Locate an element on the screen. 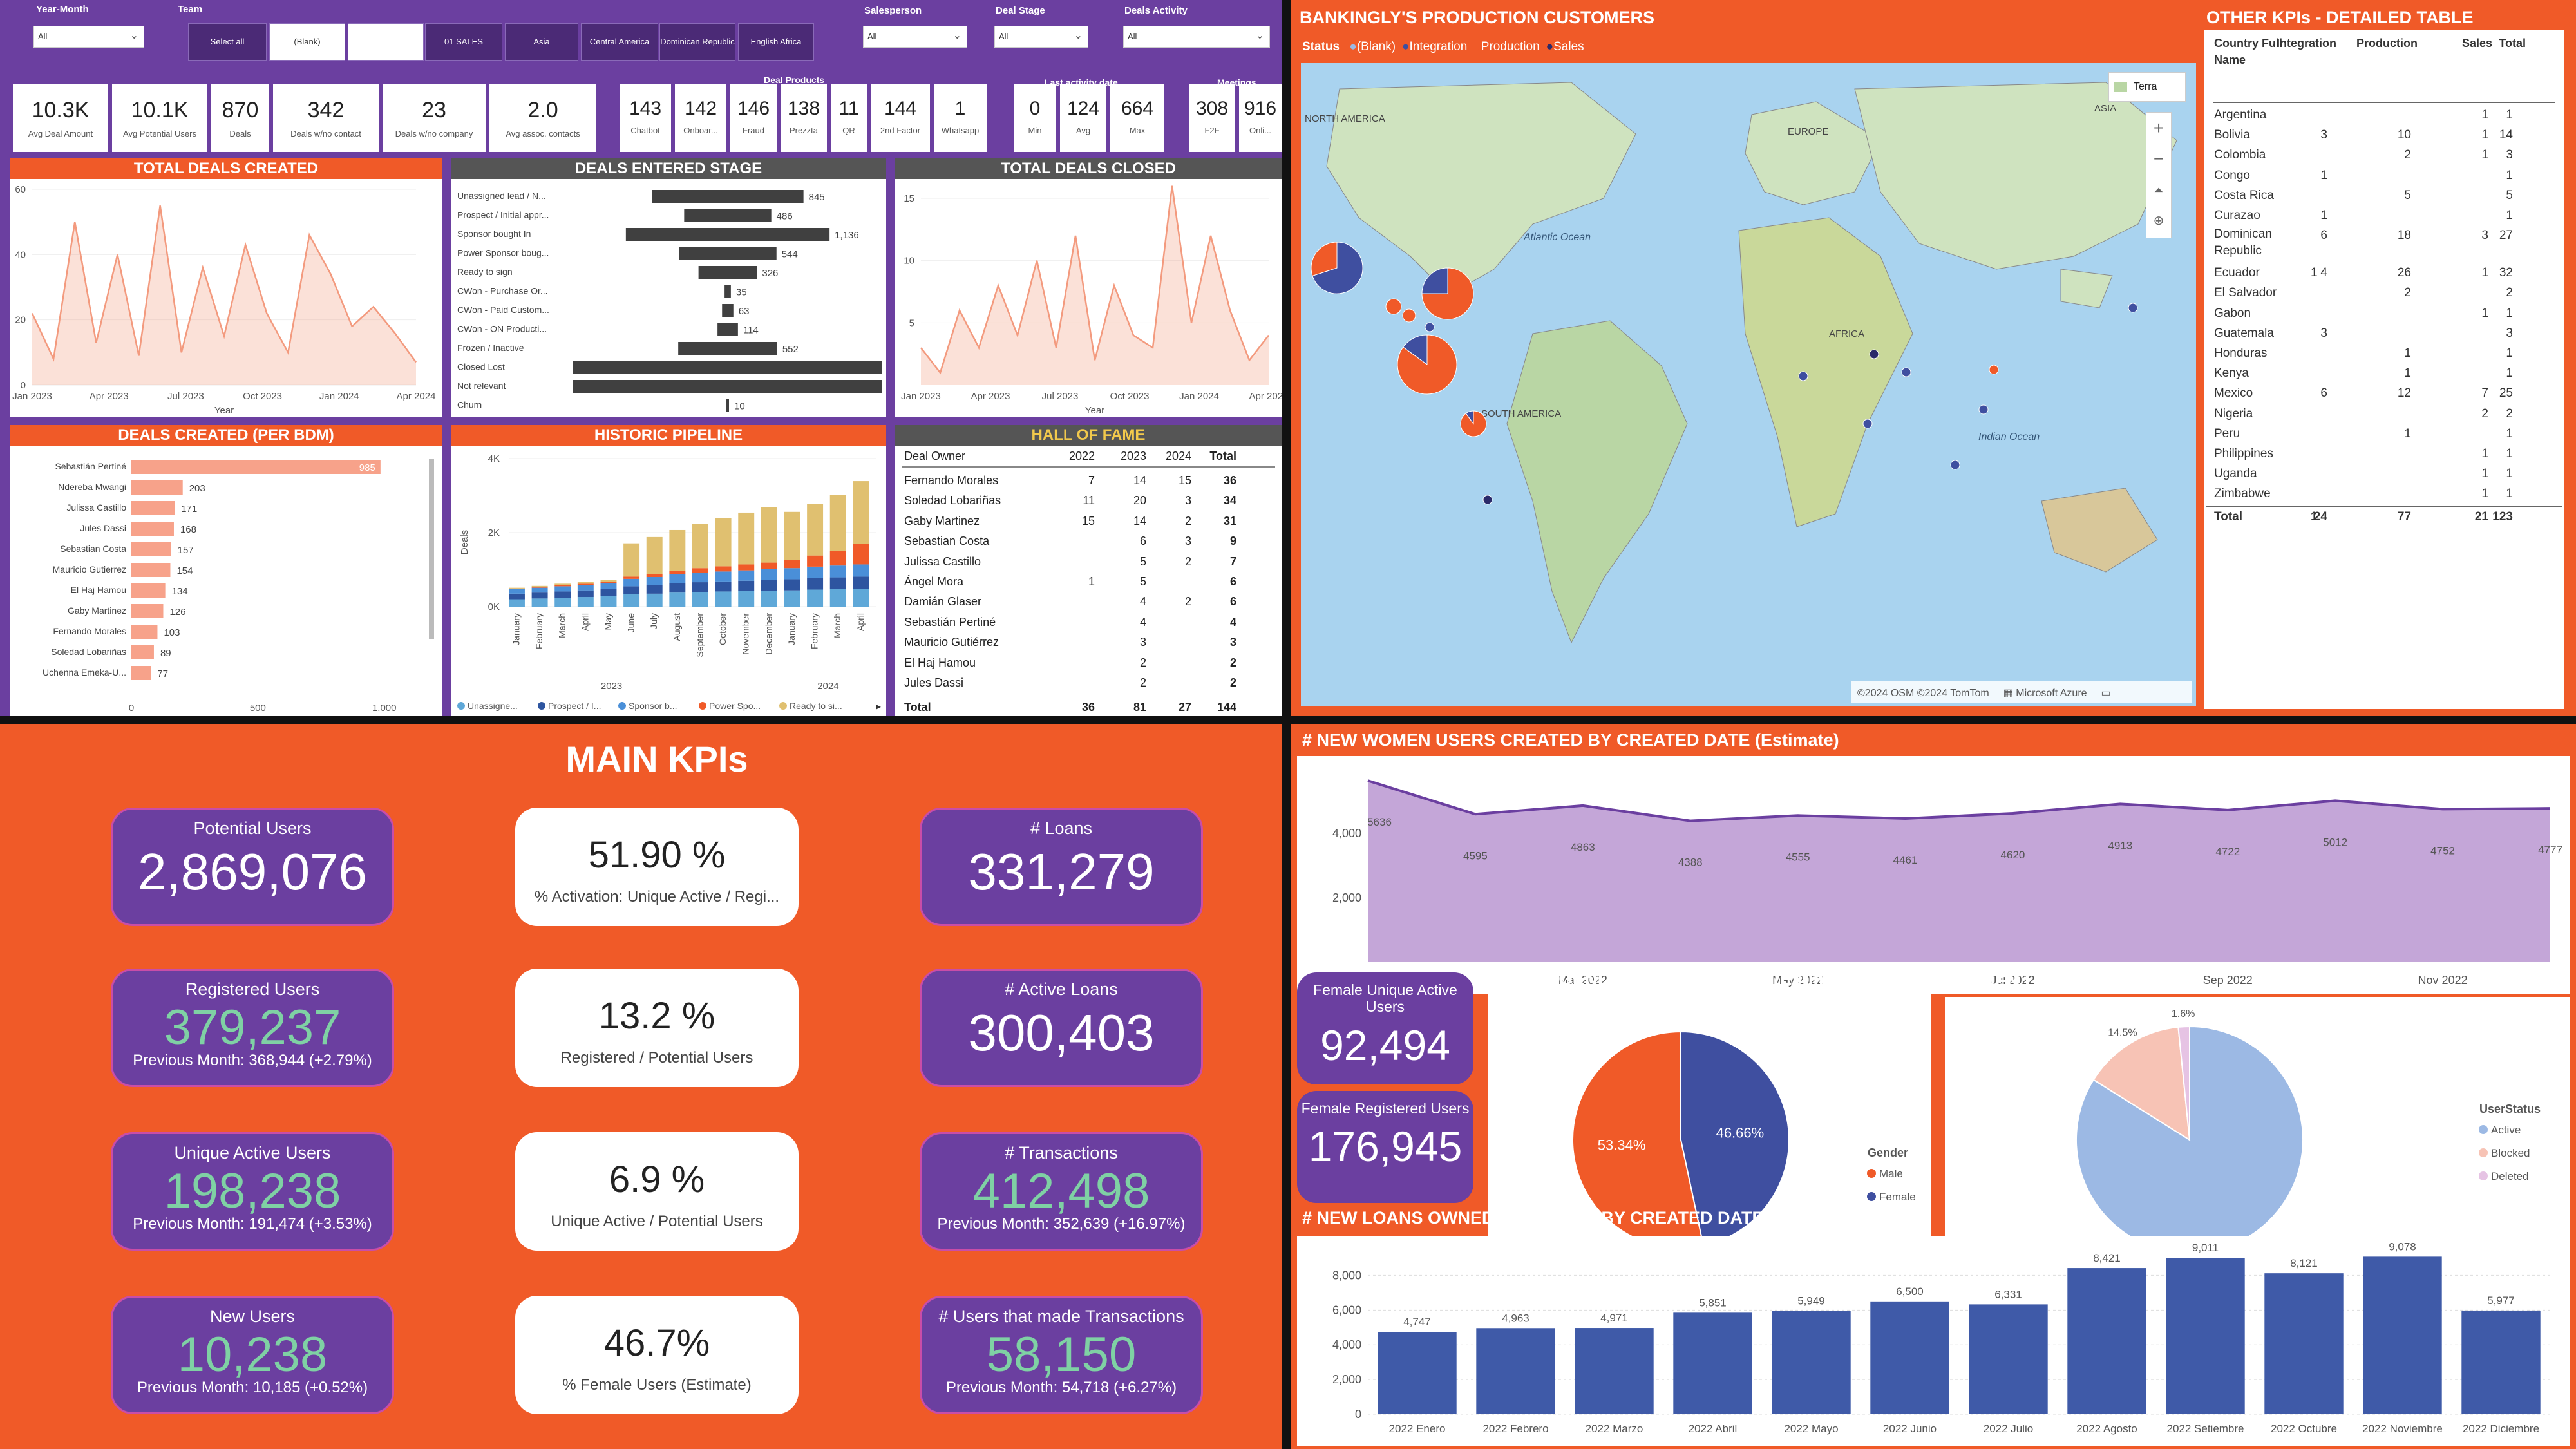 The height and width of the screenshot is (1449, 2576). legend-item: ●Sales is located at coordinates (1565, 46).